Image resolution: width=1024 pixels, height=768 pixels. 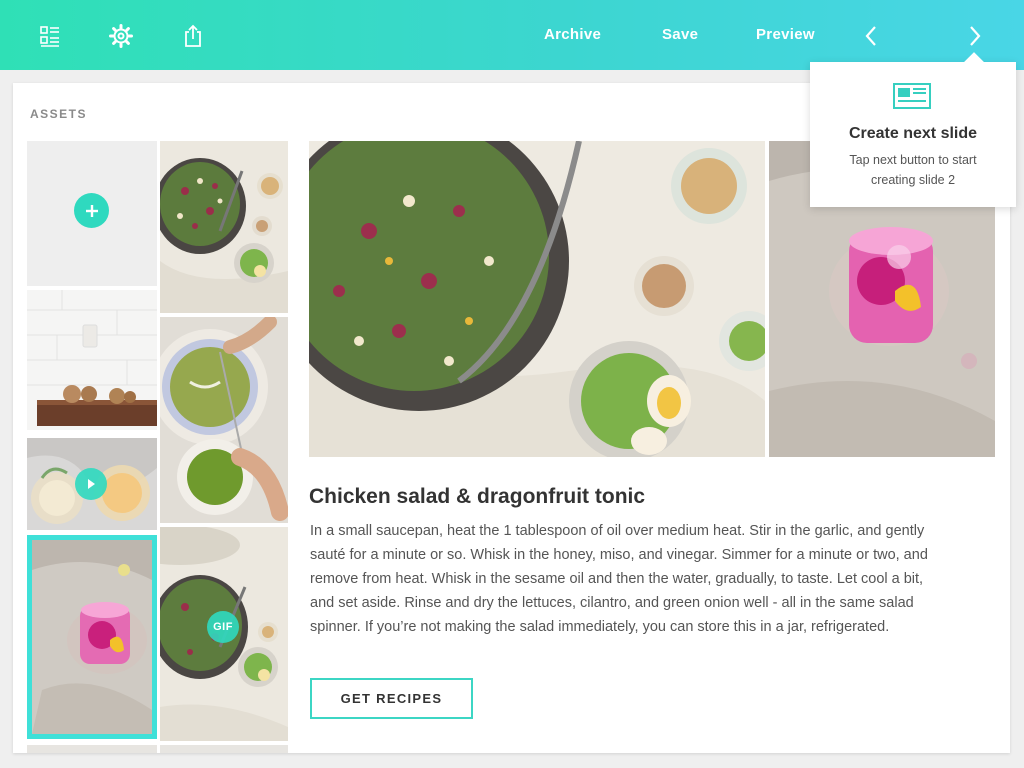 What do you see at coordinates (477, 496) in the screenshot?
I see `slide-title: Chicken salad & dragonfruit tonic` at bounding box center [477, 496].